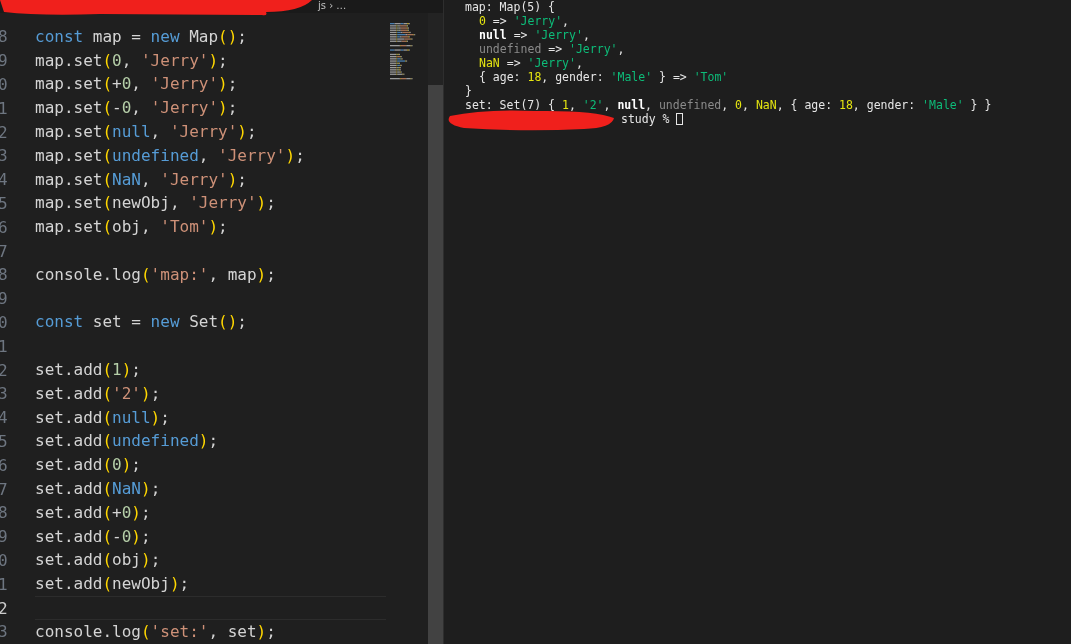  Describe the element at coordinates (155, 203) in the screenshot. I see `code-line: map.set(newObj, 'Jerry');` at that location.